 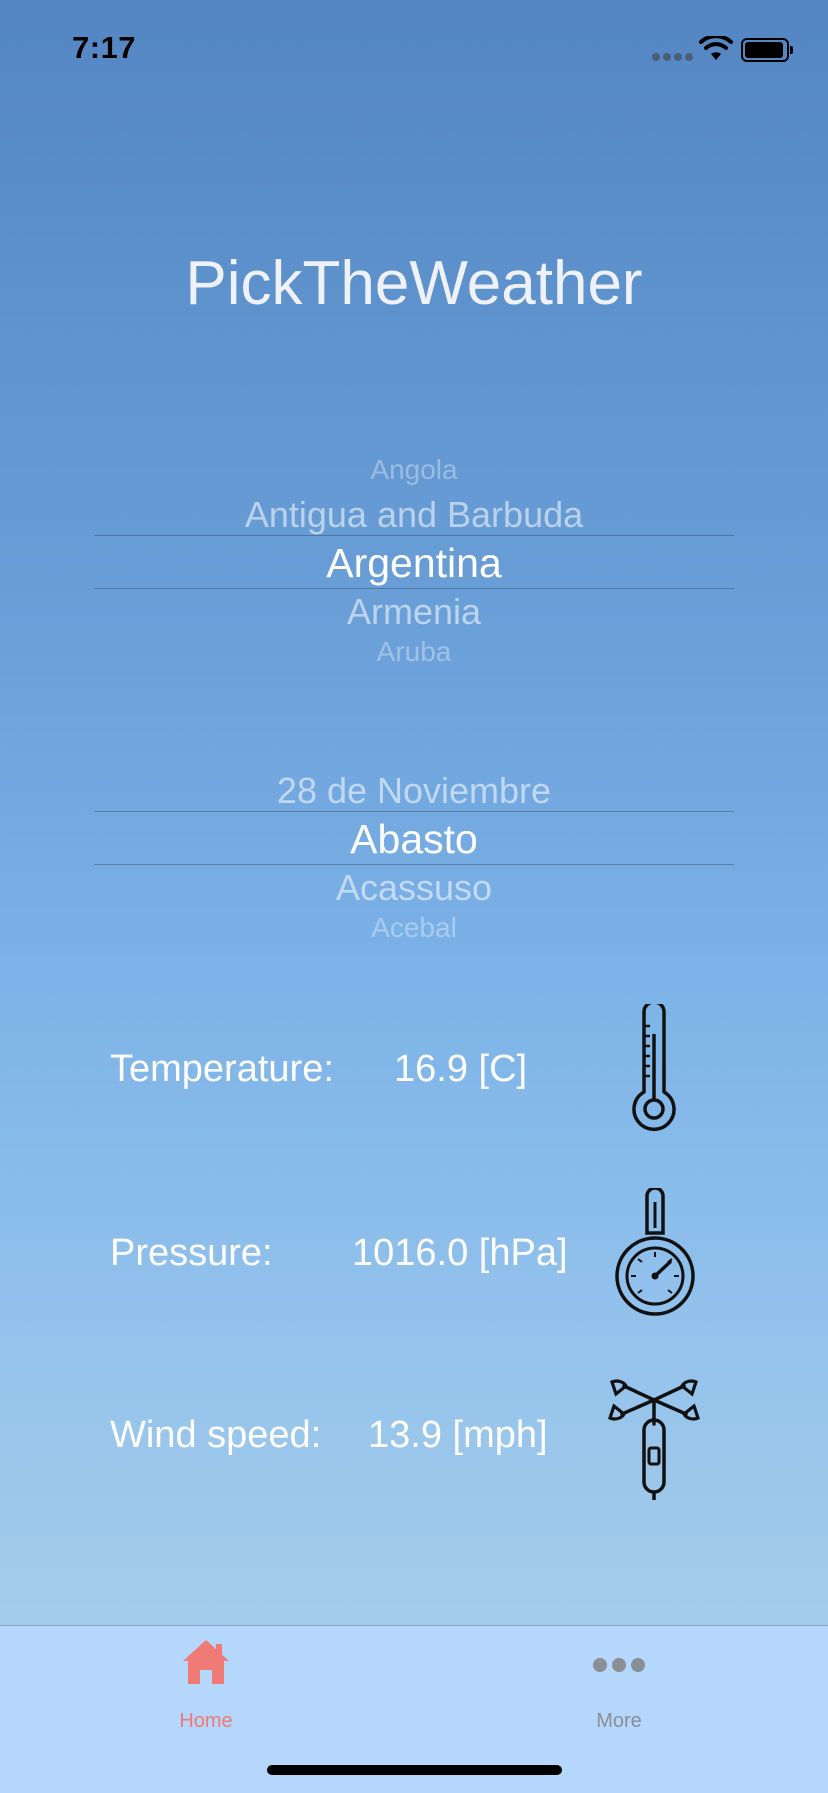 What do you see at coordinates (414, 470) in the screenshot?
I see `picker-option: Angola` at bounding box center [414, 470].